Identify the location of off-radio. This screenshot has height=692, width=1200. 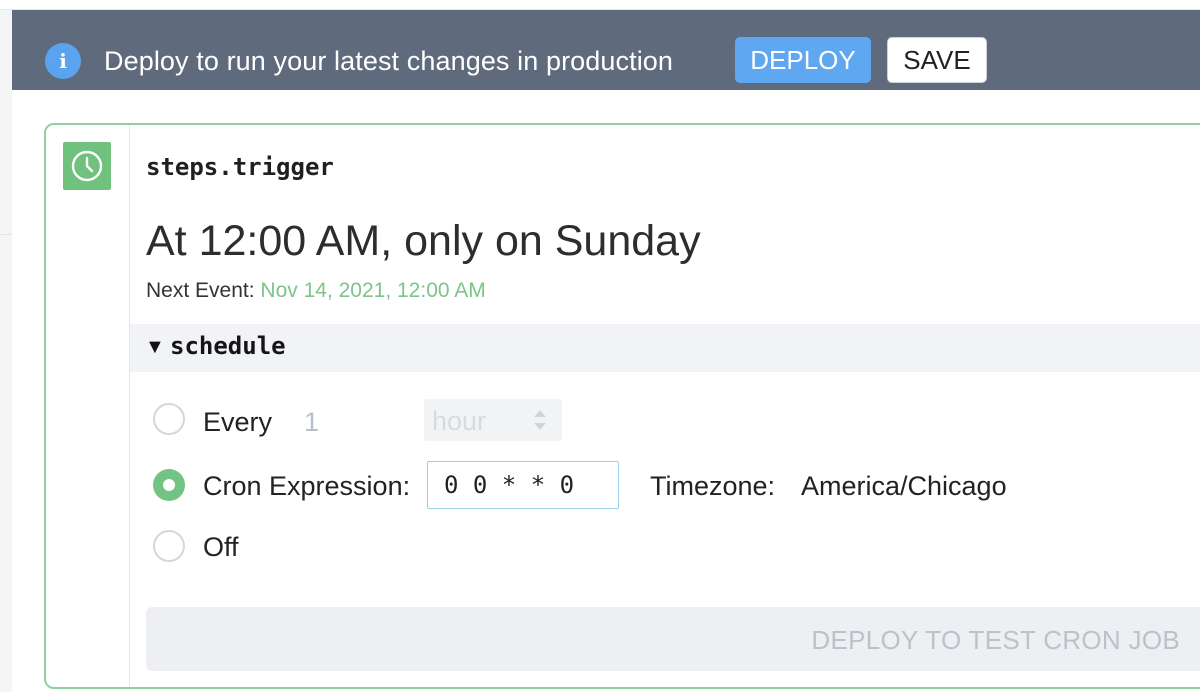
(169, 546).